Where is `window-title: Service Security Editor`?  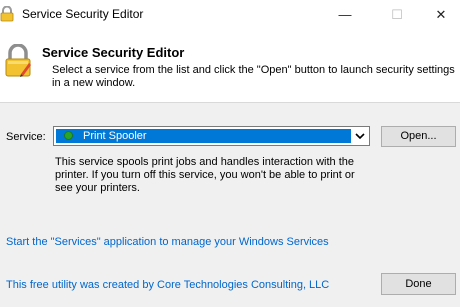 window-title: Service Security Editor is located at coordinates (83, 14).